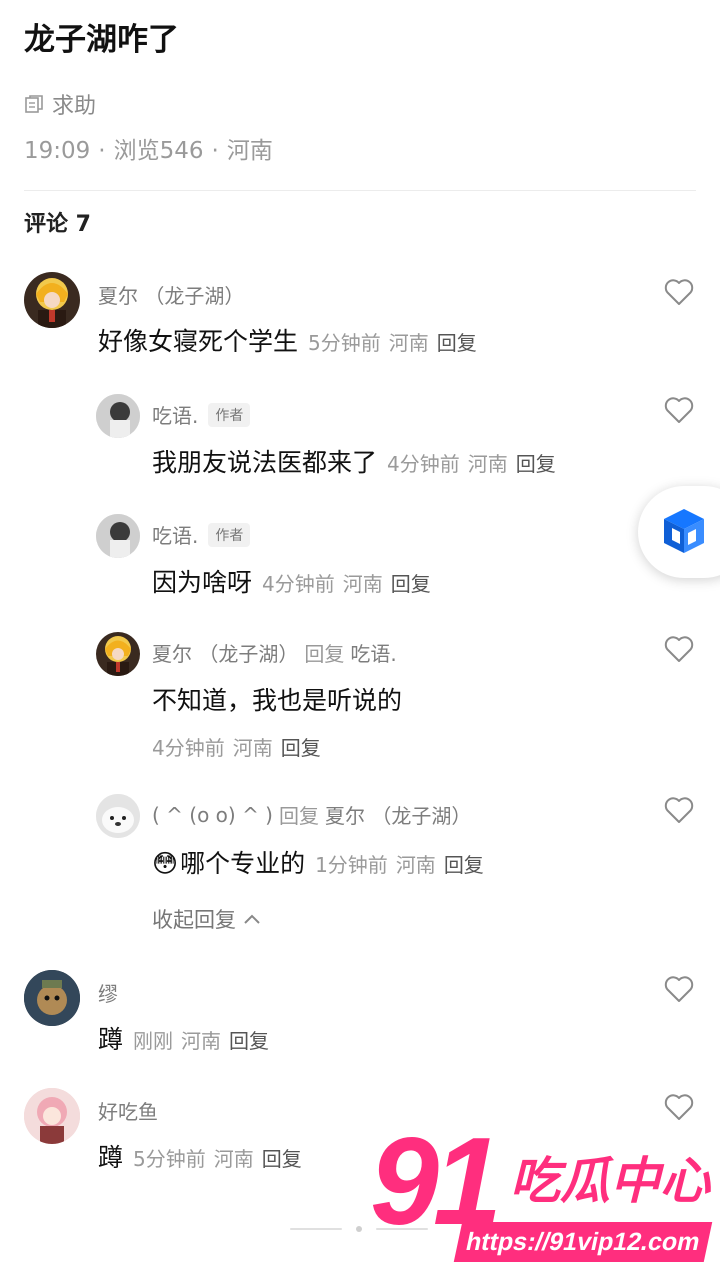  I want to click on comment-body: 😳 哪个专业的 1分钟前 河南 回复, so click(322, 862).